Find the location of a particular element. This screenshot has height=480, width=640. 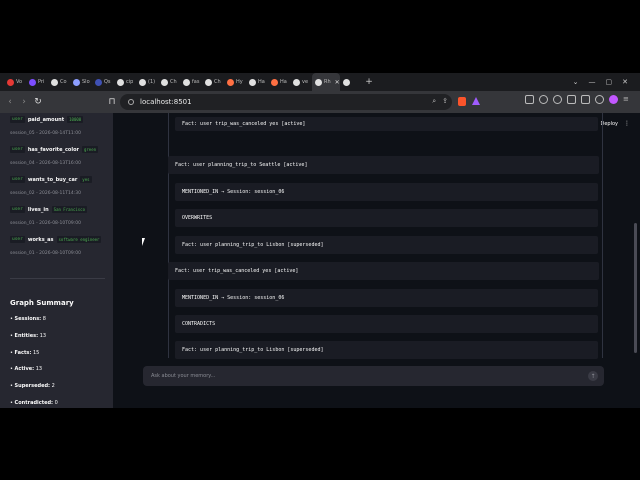

site-info-icon is located at coordinates (131, 102).